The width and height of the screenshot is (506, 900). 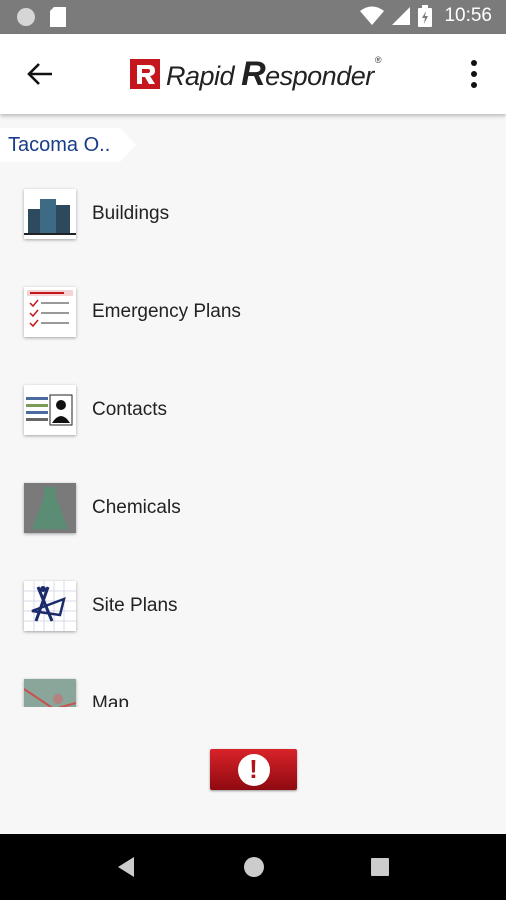 I want to click on app-bar: Rapid Responder®, so click(x=253, y=74).